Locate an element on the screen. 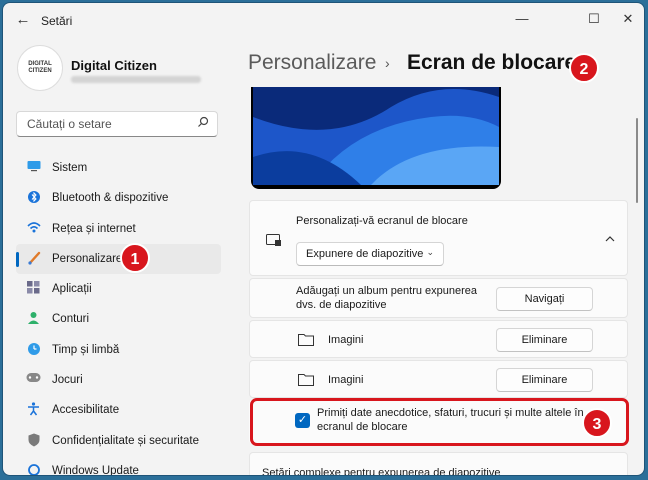  sidebar-item-label: Bluetooth & dispozitive is located at coordinates (110, 198).